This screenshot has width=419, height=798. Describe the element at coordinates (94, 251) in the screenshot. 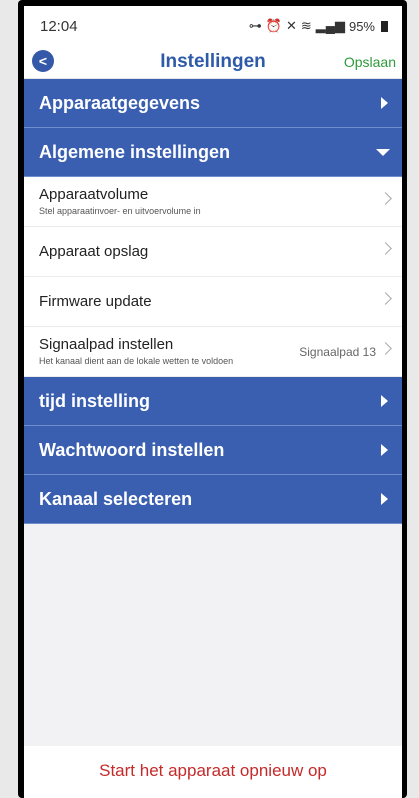

I see `item-title: Apparaat opslag` at that location.